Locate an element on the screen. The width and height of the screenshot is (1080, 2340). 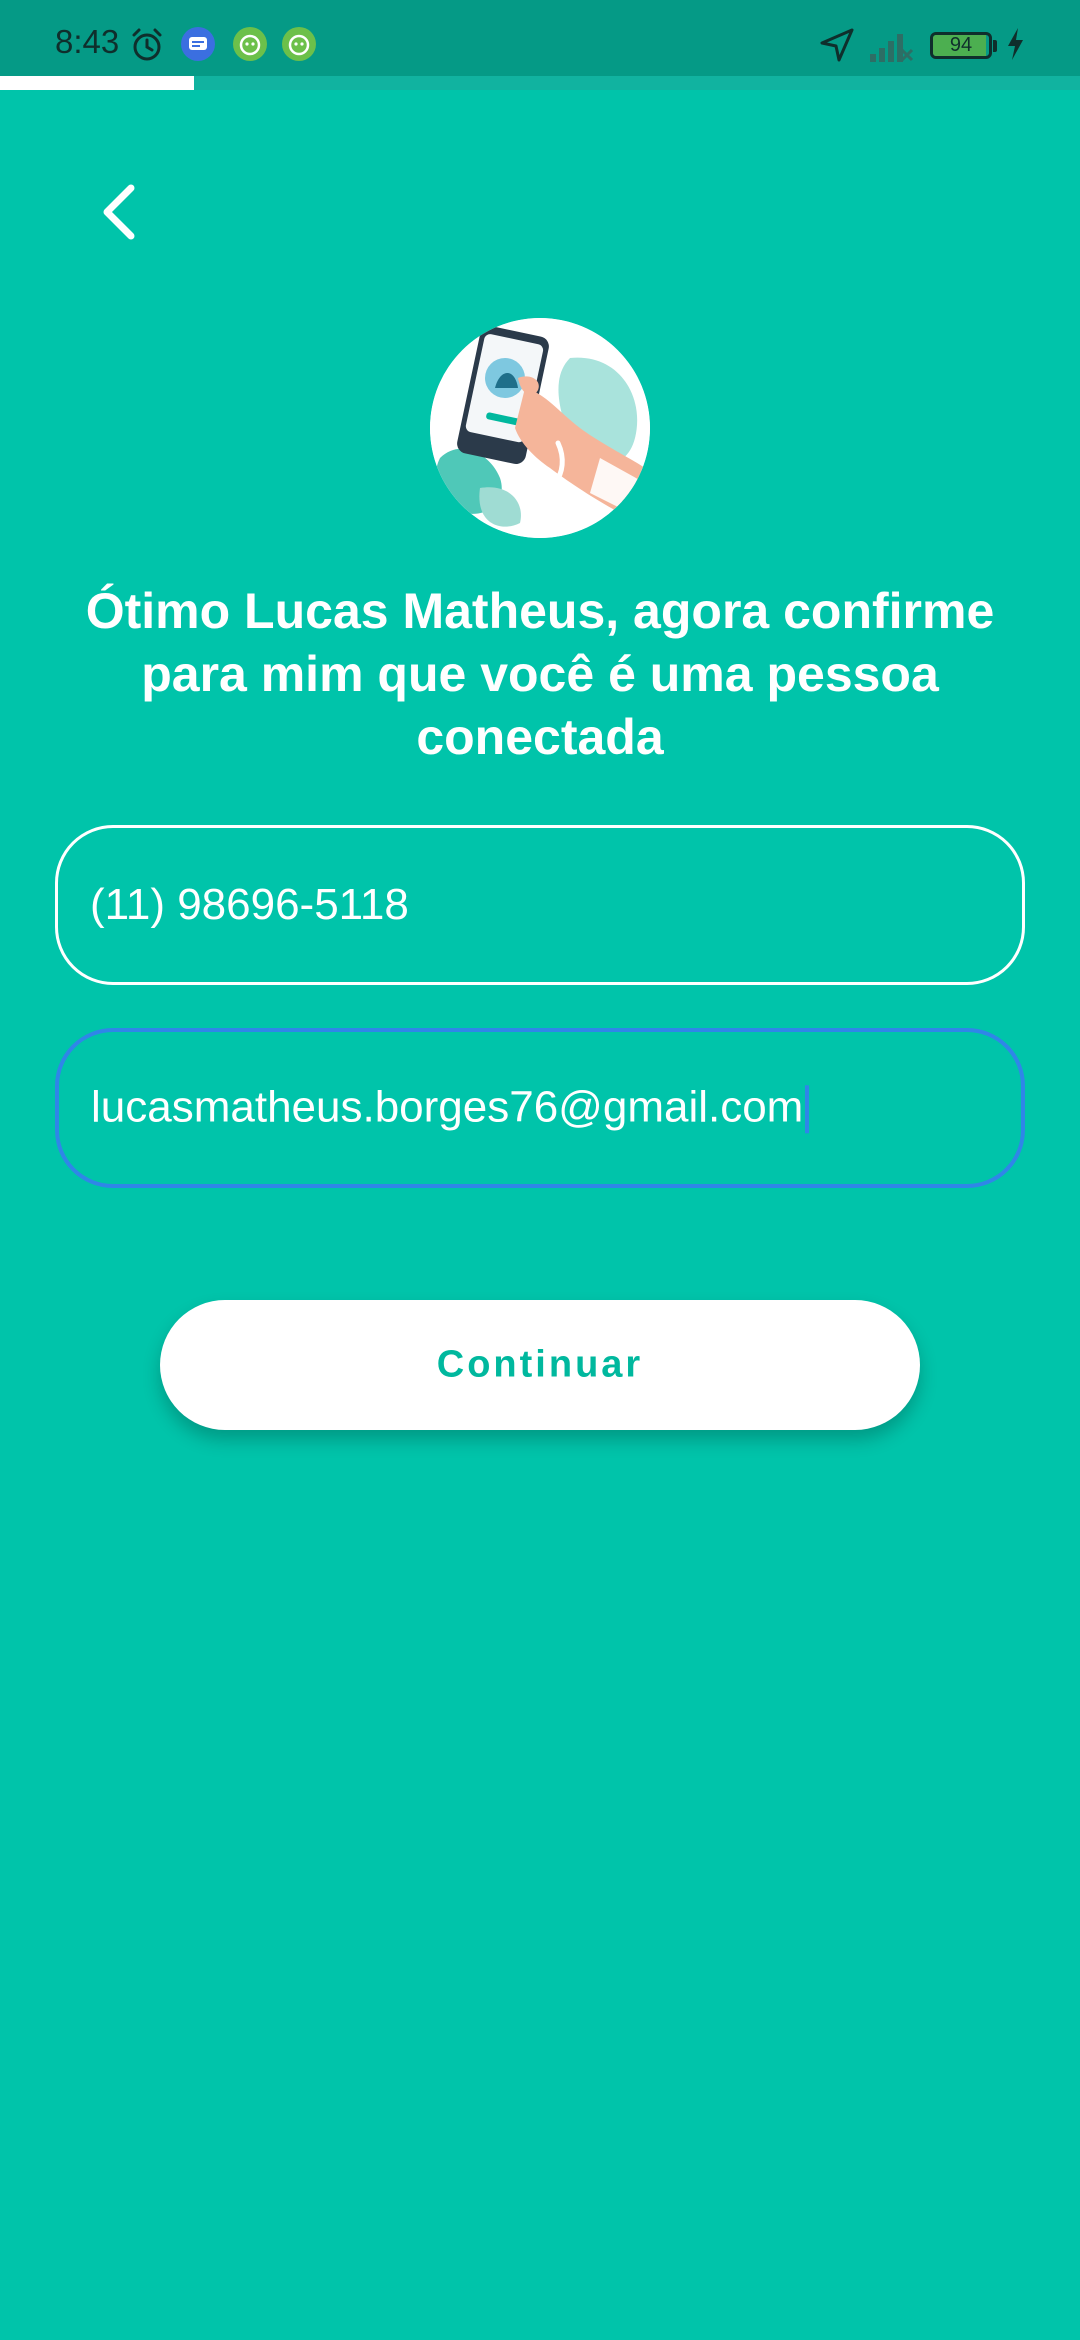
chevron-left-icon is located at coordinates (119, 212).